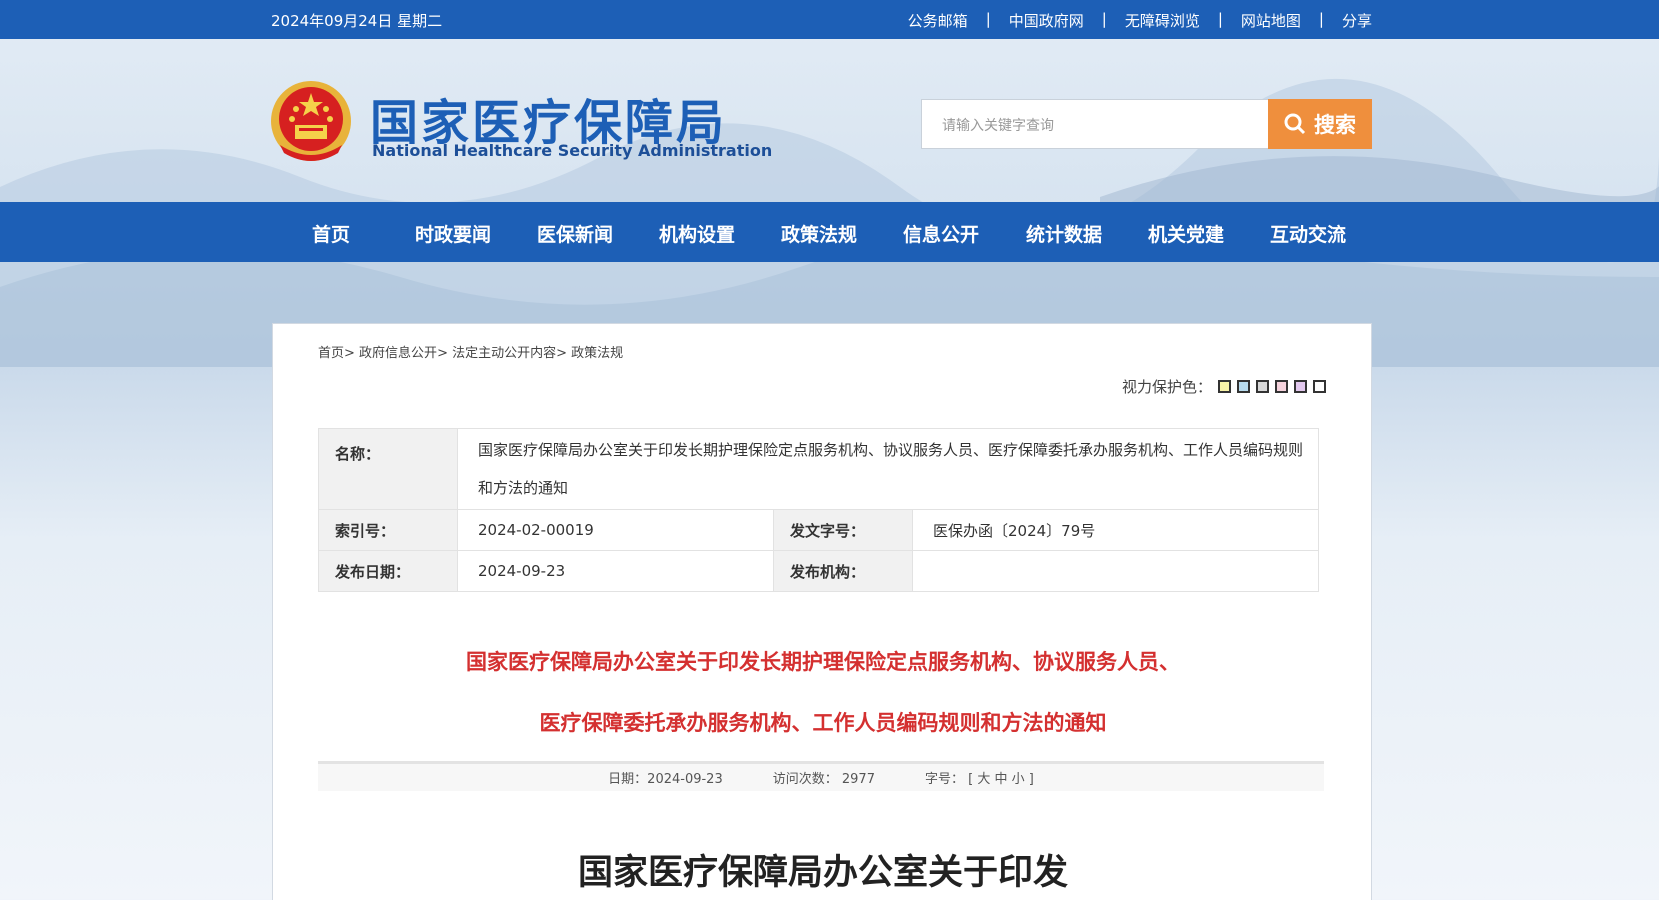 This screenshot has width=1659, height=900. What do you see at coordinates (944, 779) in the screenshot?
I see `font-size-label: 字号：` at bounding box center [944, 779].